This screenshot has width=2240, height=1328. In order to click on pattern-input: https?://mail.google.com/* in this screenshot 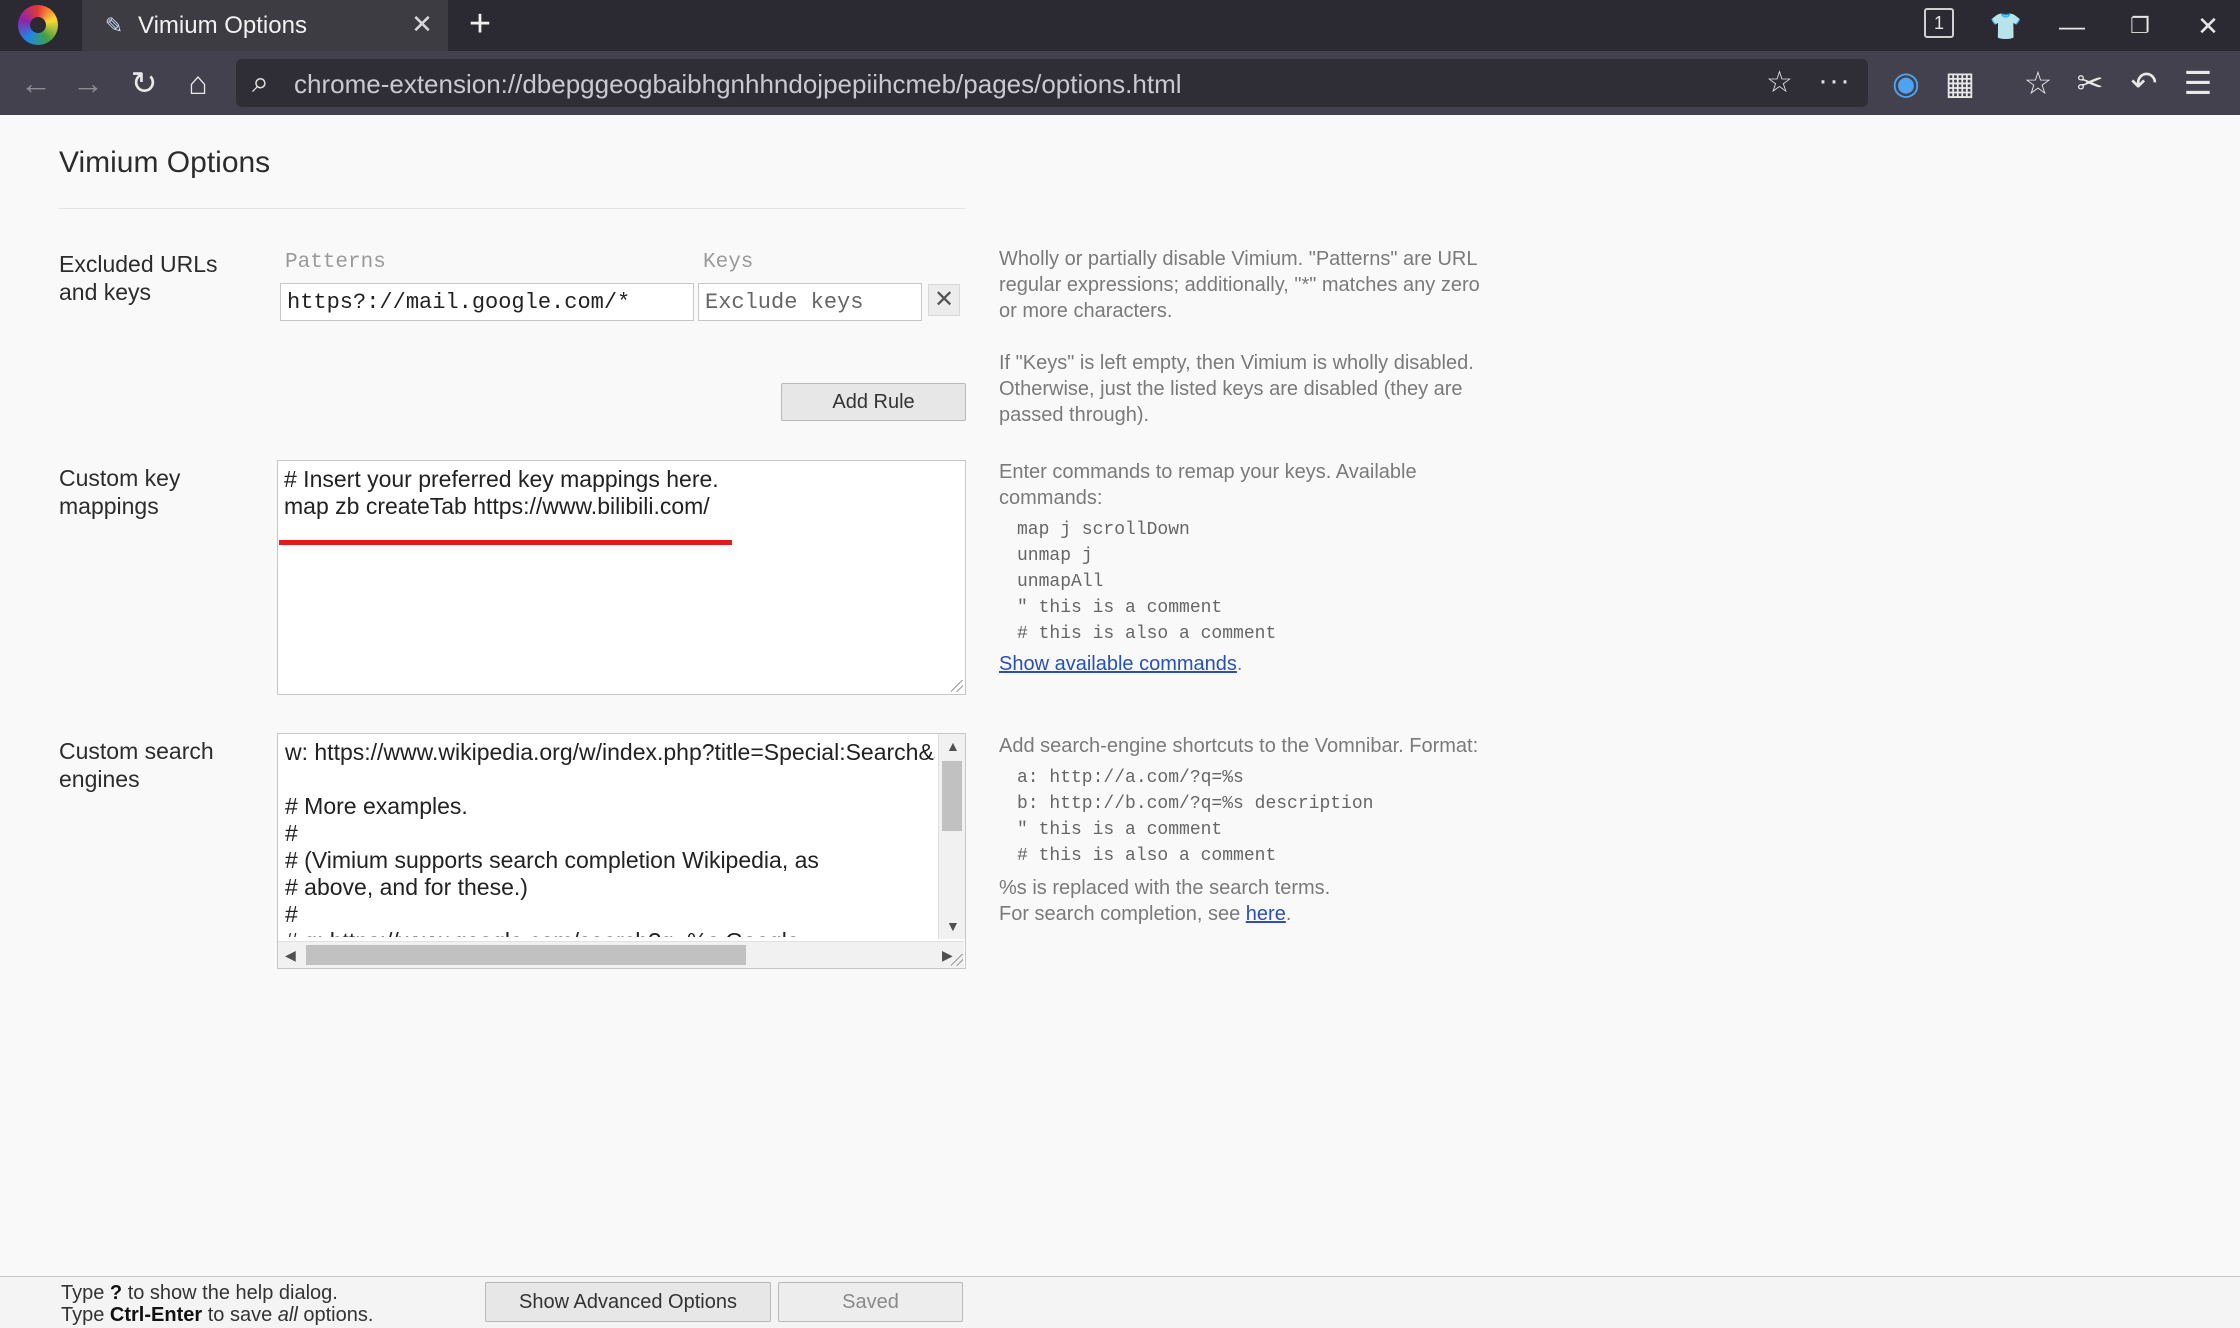, I will do `click(487, 302)`.